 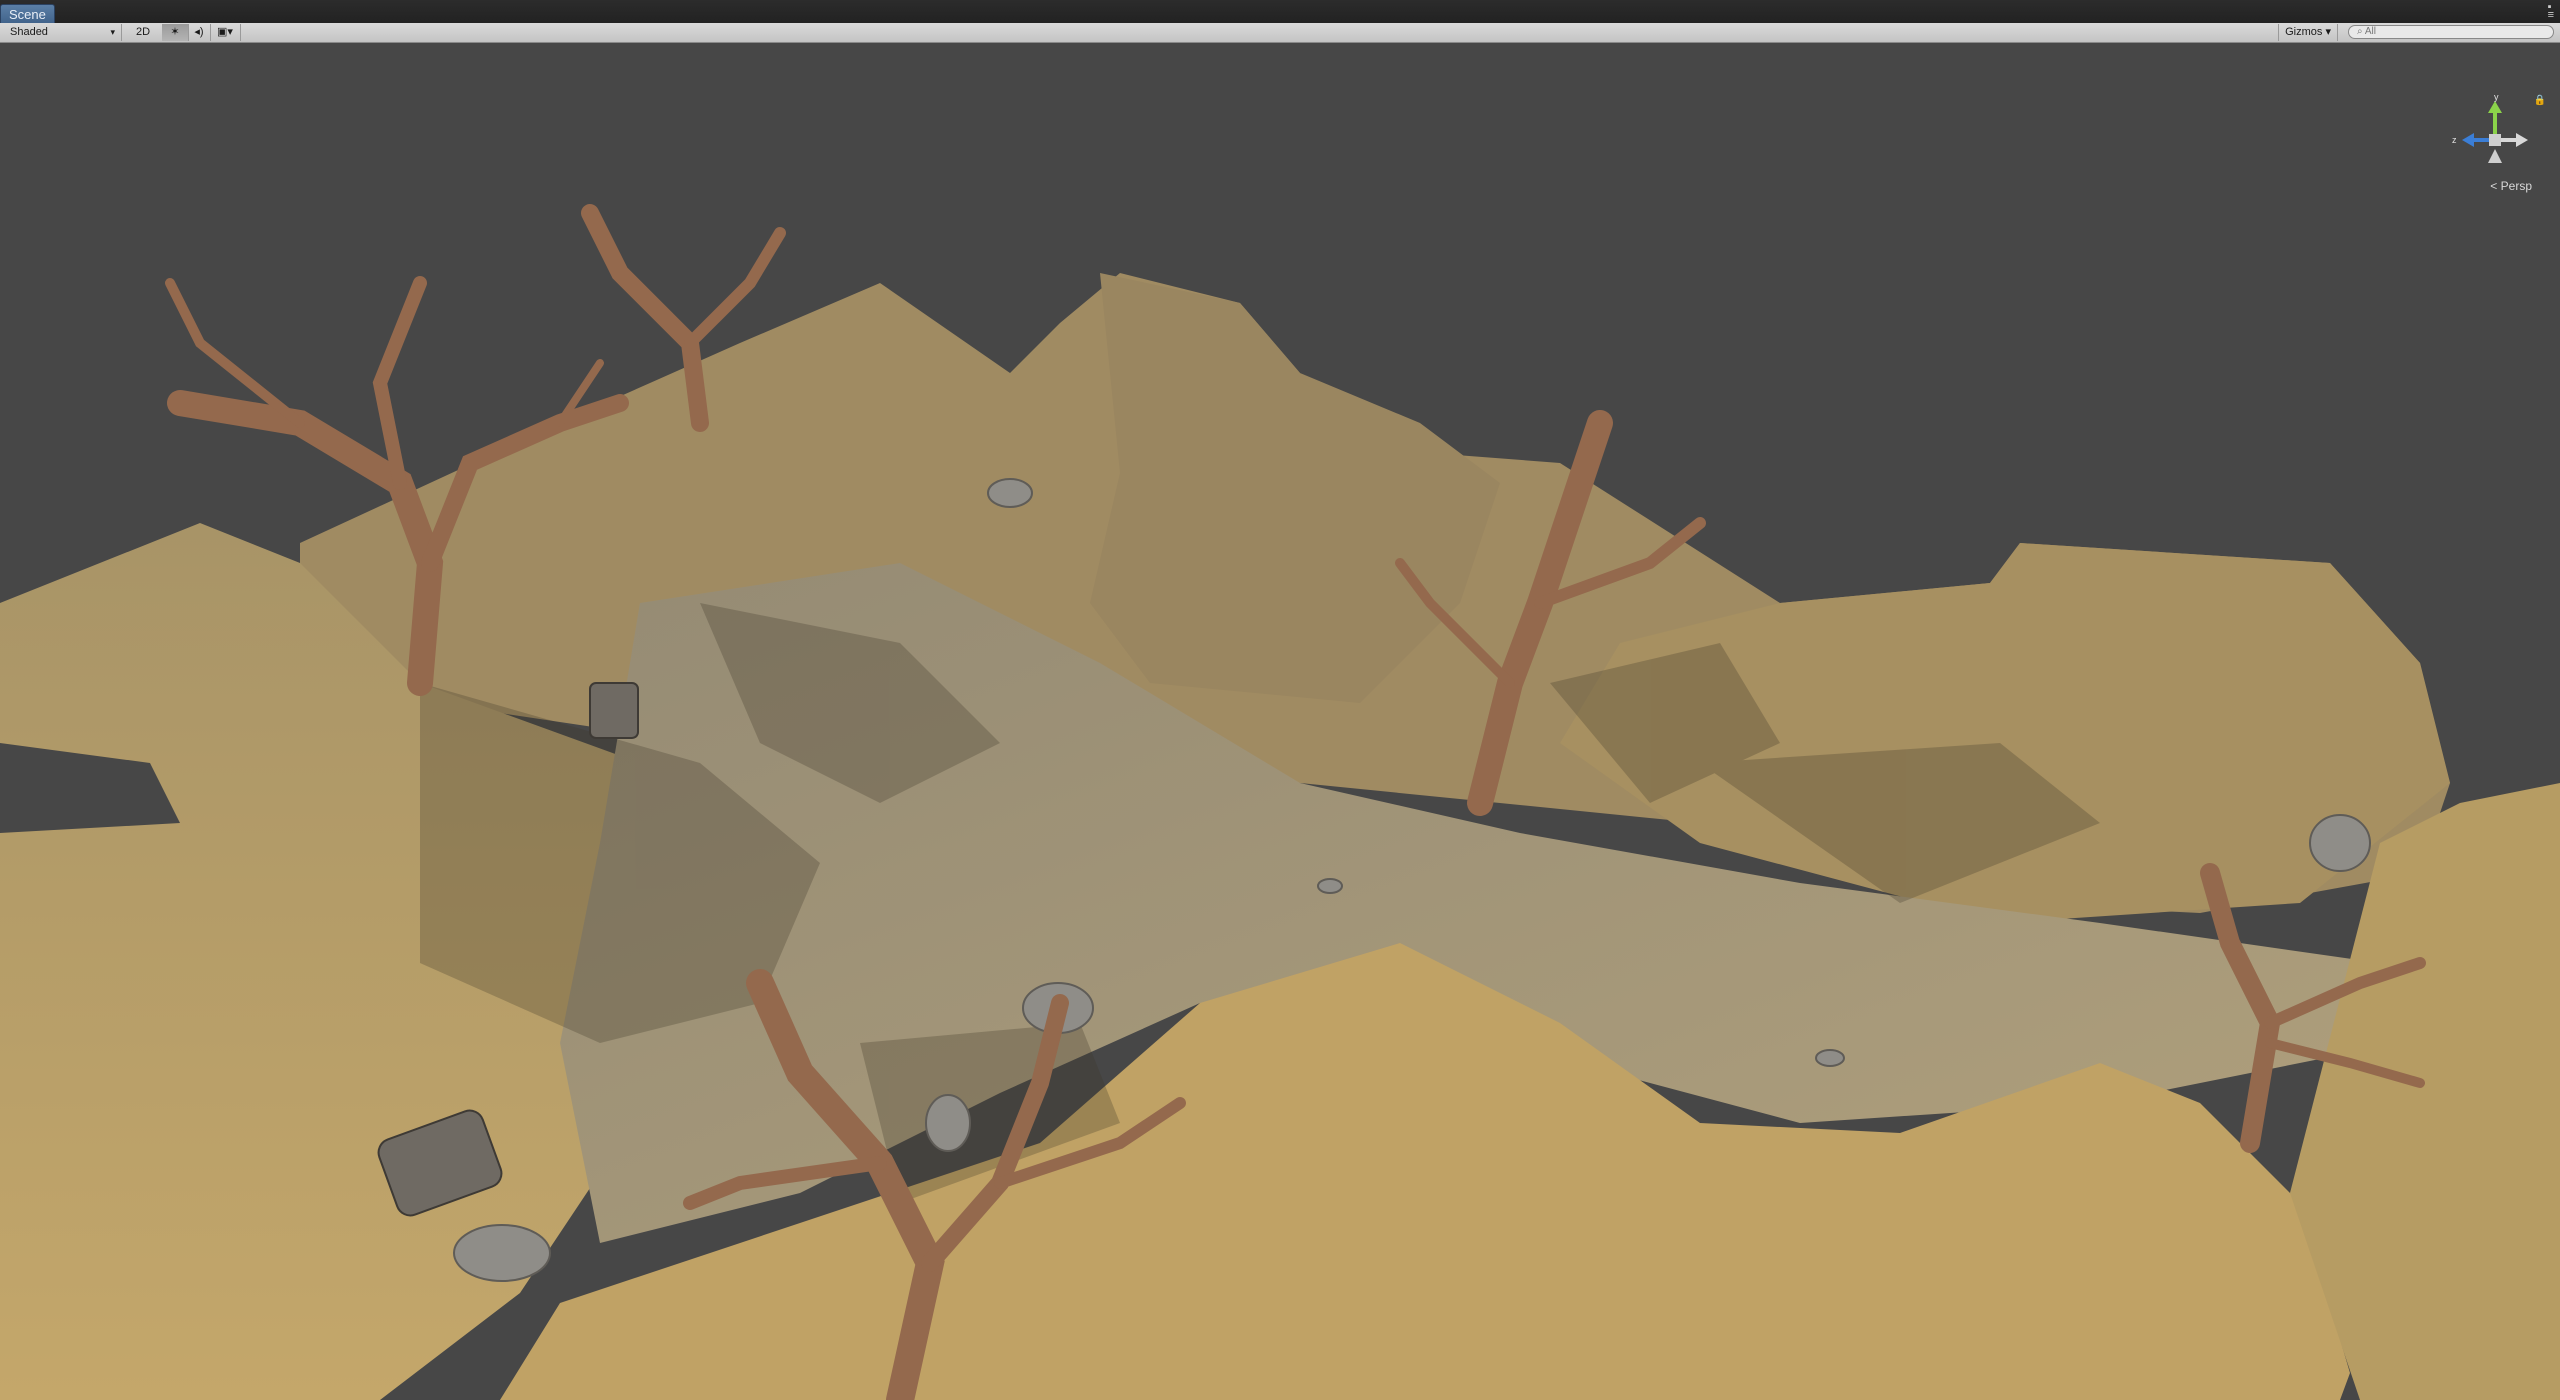 I want to click on gizmos-dropdown: Gizmos ▾, so click(x=2308, y=32).